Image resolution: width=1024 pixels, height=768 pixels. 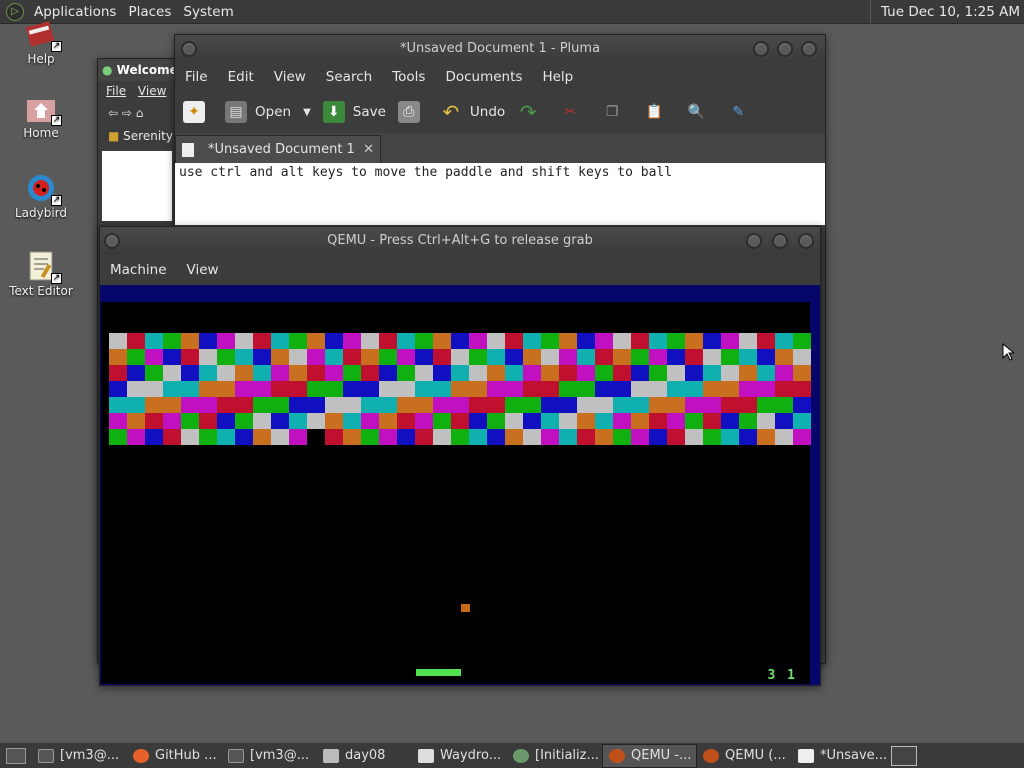 What do you see at coordinates (43, 109) in the screenshot?
I see `home-folder-icon: ↗` at bounding box center [43, 109].